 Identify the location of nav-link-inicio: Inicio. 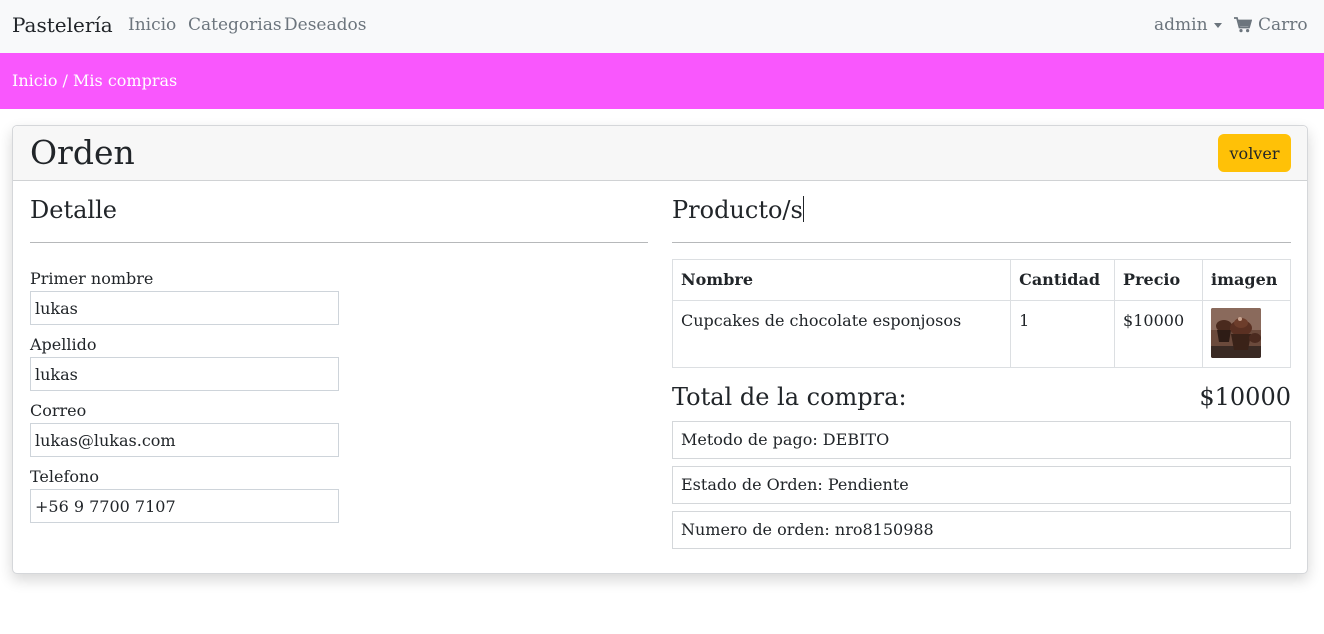
(152, 25).